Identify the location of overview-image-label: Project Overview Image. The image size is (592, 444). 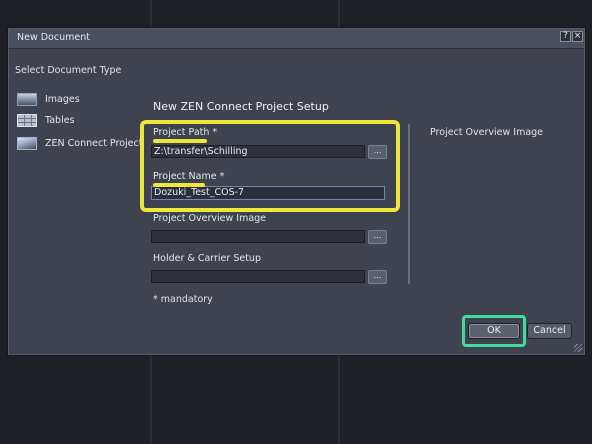
(210, 218).